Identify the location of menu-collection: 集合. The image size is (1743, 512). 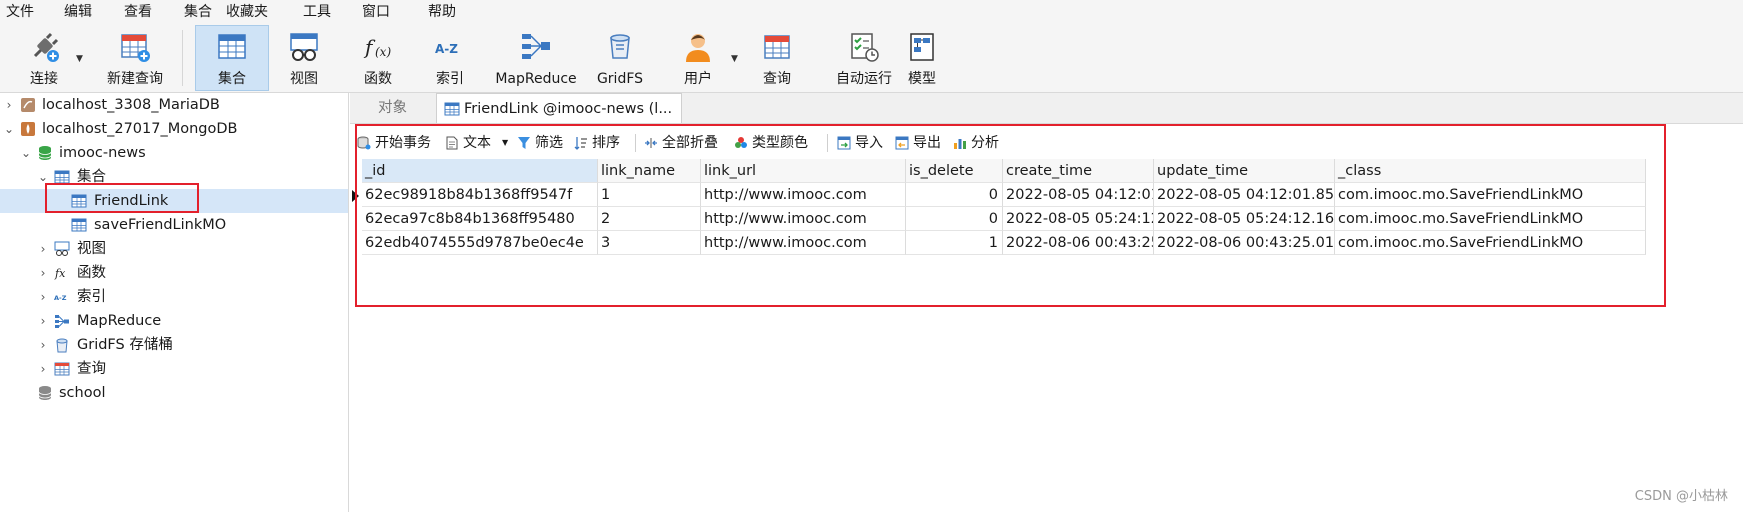
(198, 12).